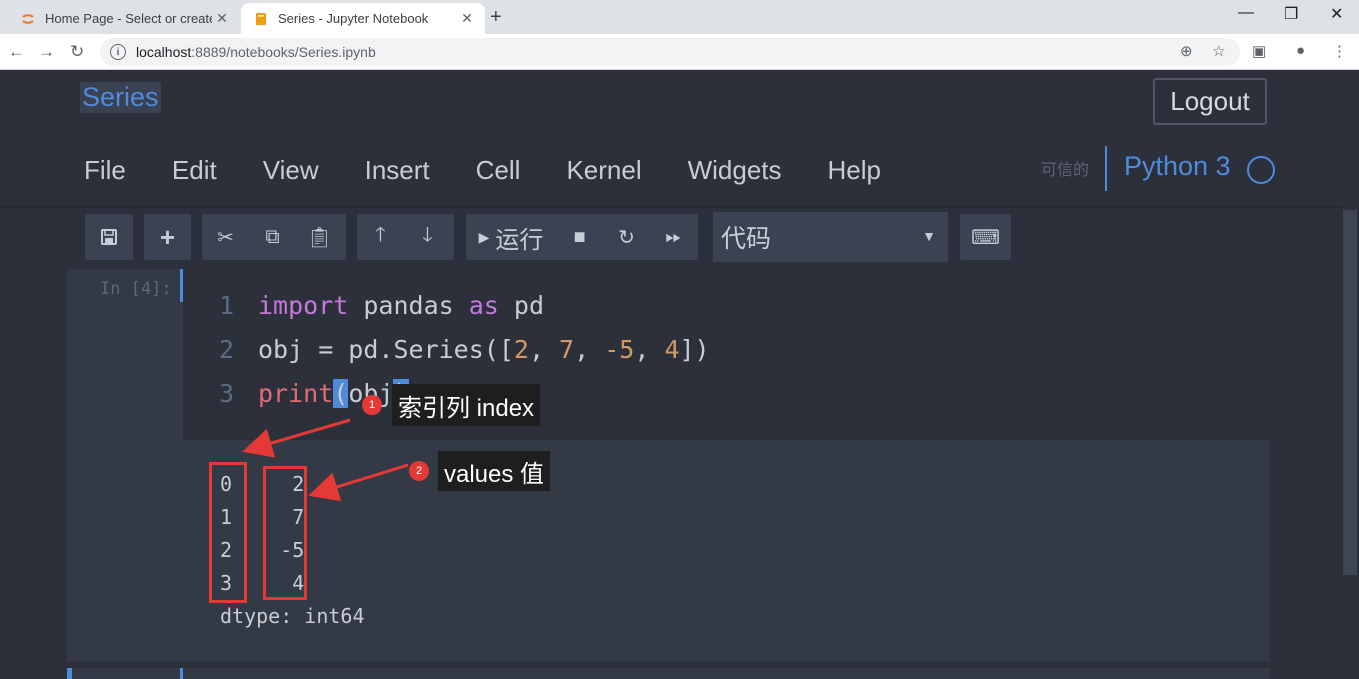  I want to click on module-name: pandas, so click(408, 305).